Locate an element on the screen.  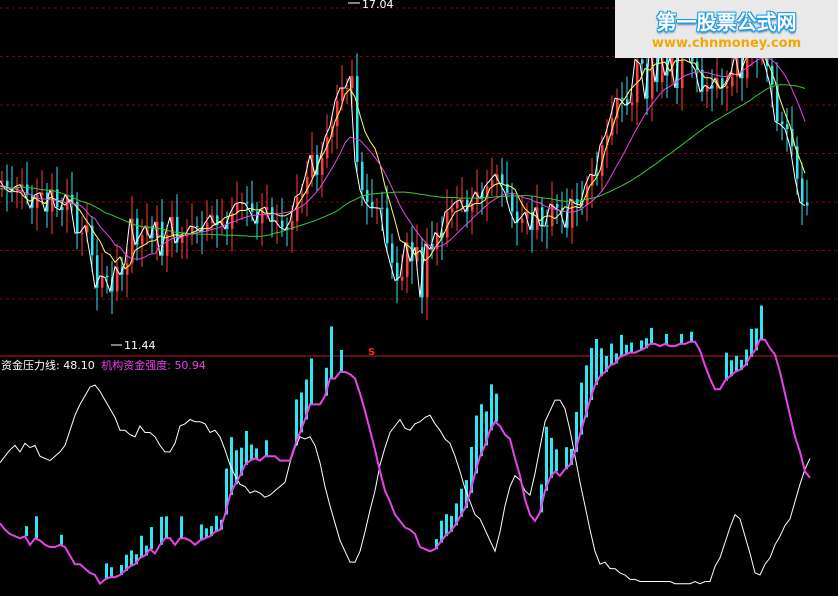
strength-line-name: 机构资金强度: is located at coordinates (136, 365).